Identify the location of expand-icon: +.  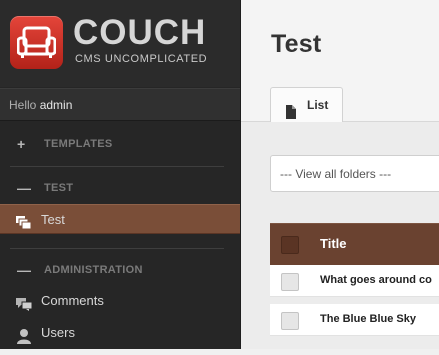
(21, 144).